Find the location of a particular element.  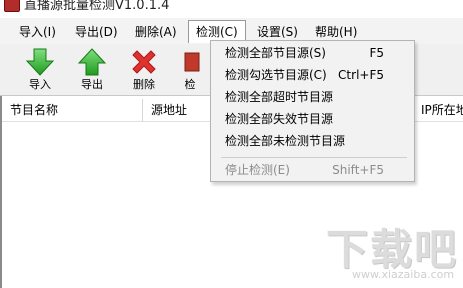

import-button-label: 导入 is located at coordinates (40, 84).